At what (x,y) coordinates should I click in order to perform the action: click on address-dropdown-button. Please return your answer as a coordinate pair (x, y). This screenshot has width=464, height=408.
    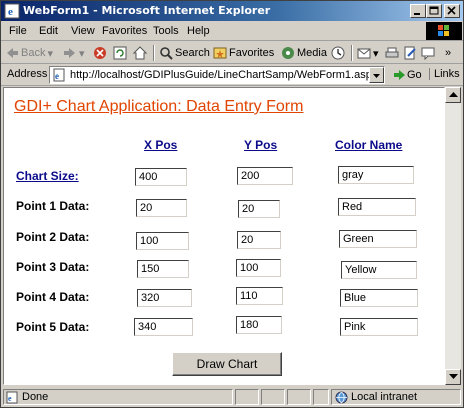
    Looking at the image, I should click on (376, 75).